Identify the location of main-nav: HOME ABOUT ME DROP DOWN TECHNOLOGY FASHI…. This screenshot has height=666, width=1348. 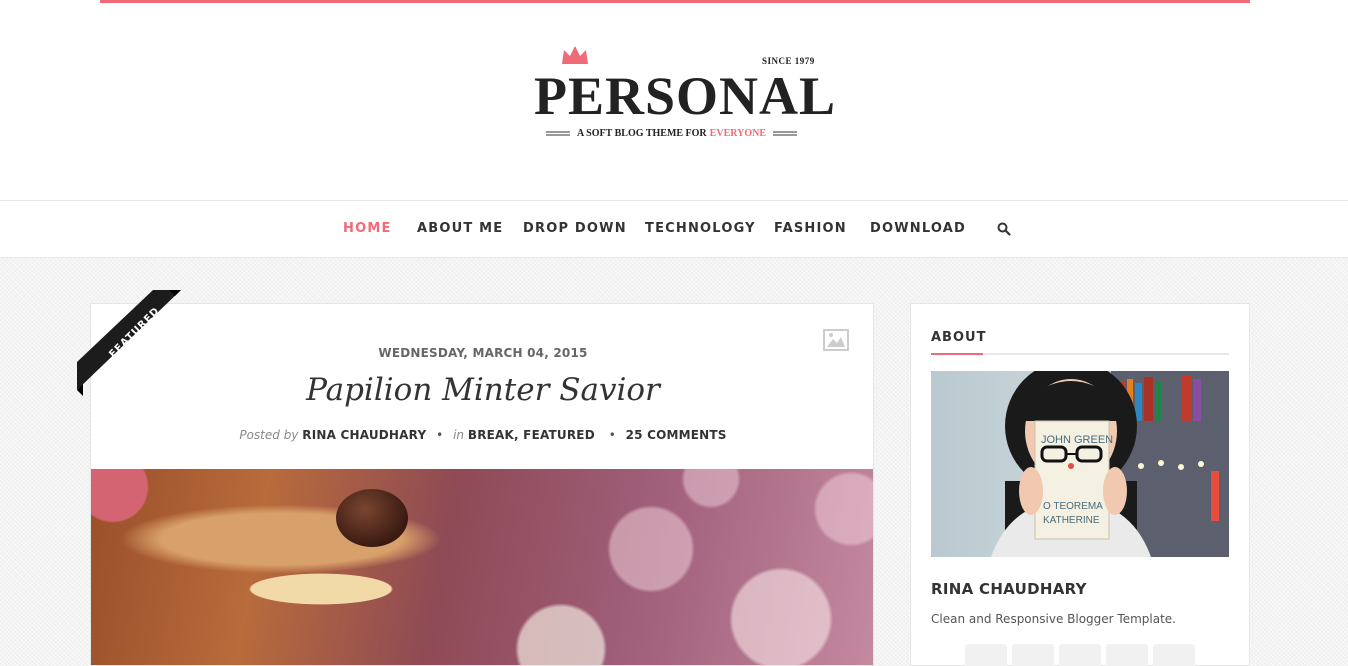
(674, 229).